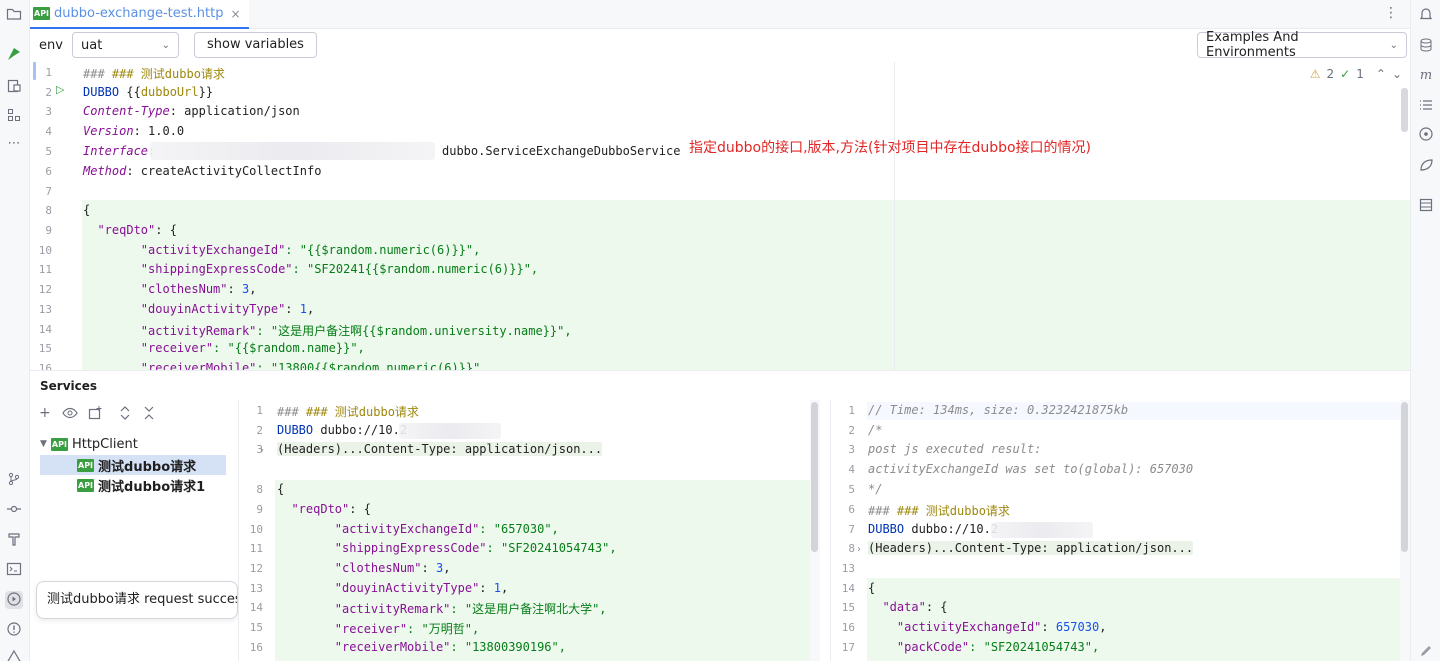  I want to click on line-number: 4, so click(851, 469).